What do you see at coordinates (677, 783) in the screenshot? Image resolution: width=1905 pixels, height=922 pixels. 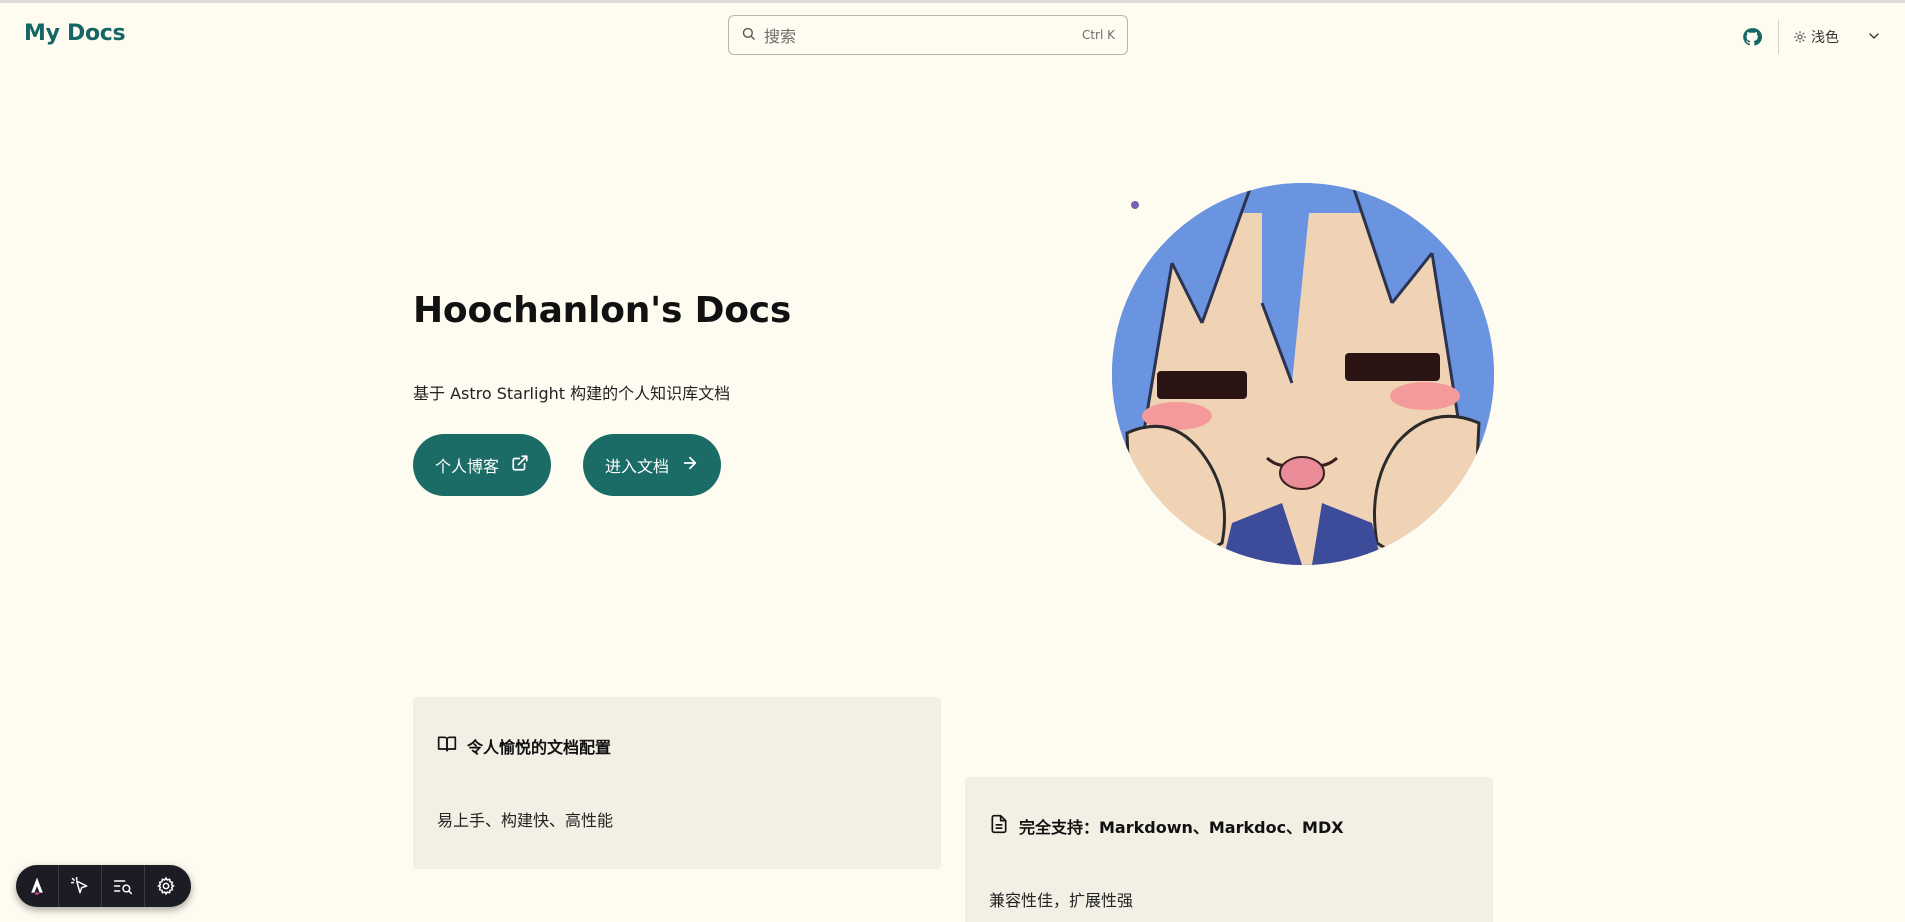 I see `feature-card-docs-config: 令人愉悦的文档配置 易上手、构建快、高性能` at bounding box center [677, 783].